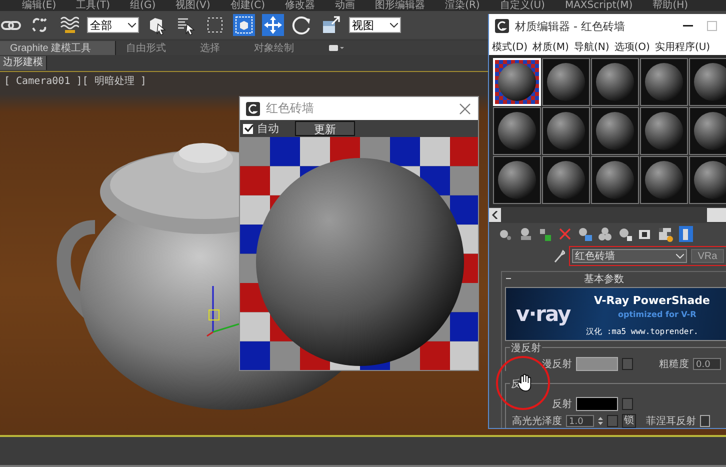 The width and height of the screenshot is (726, 467). Describe the element at coordinates (153, 48) in the screenshot. I see `ribbon-tab: 自由形式` at that location.